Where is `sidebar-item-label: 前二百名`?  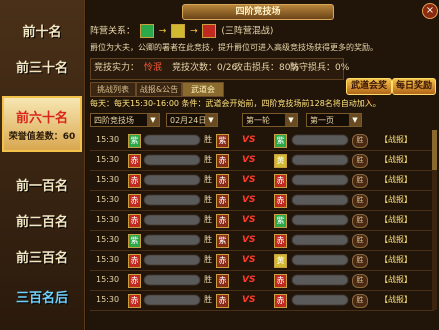 sidebar-item-label: 前二百名 is located at coordinates (41, 222).